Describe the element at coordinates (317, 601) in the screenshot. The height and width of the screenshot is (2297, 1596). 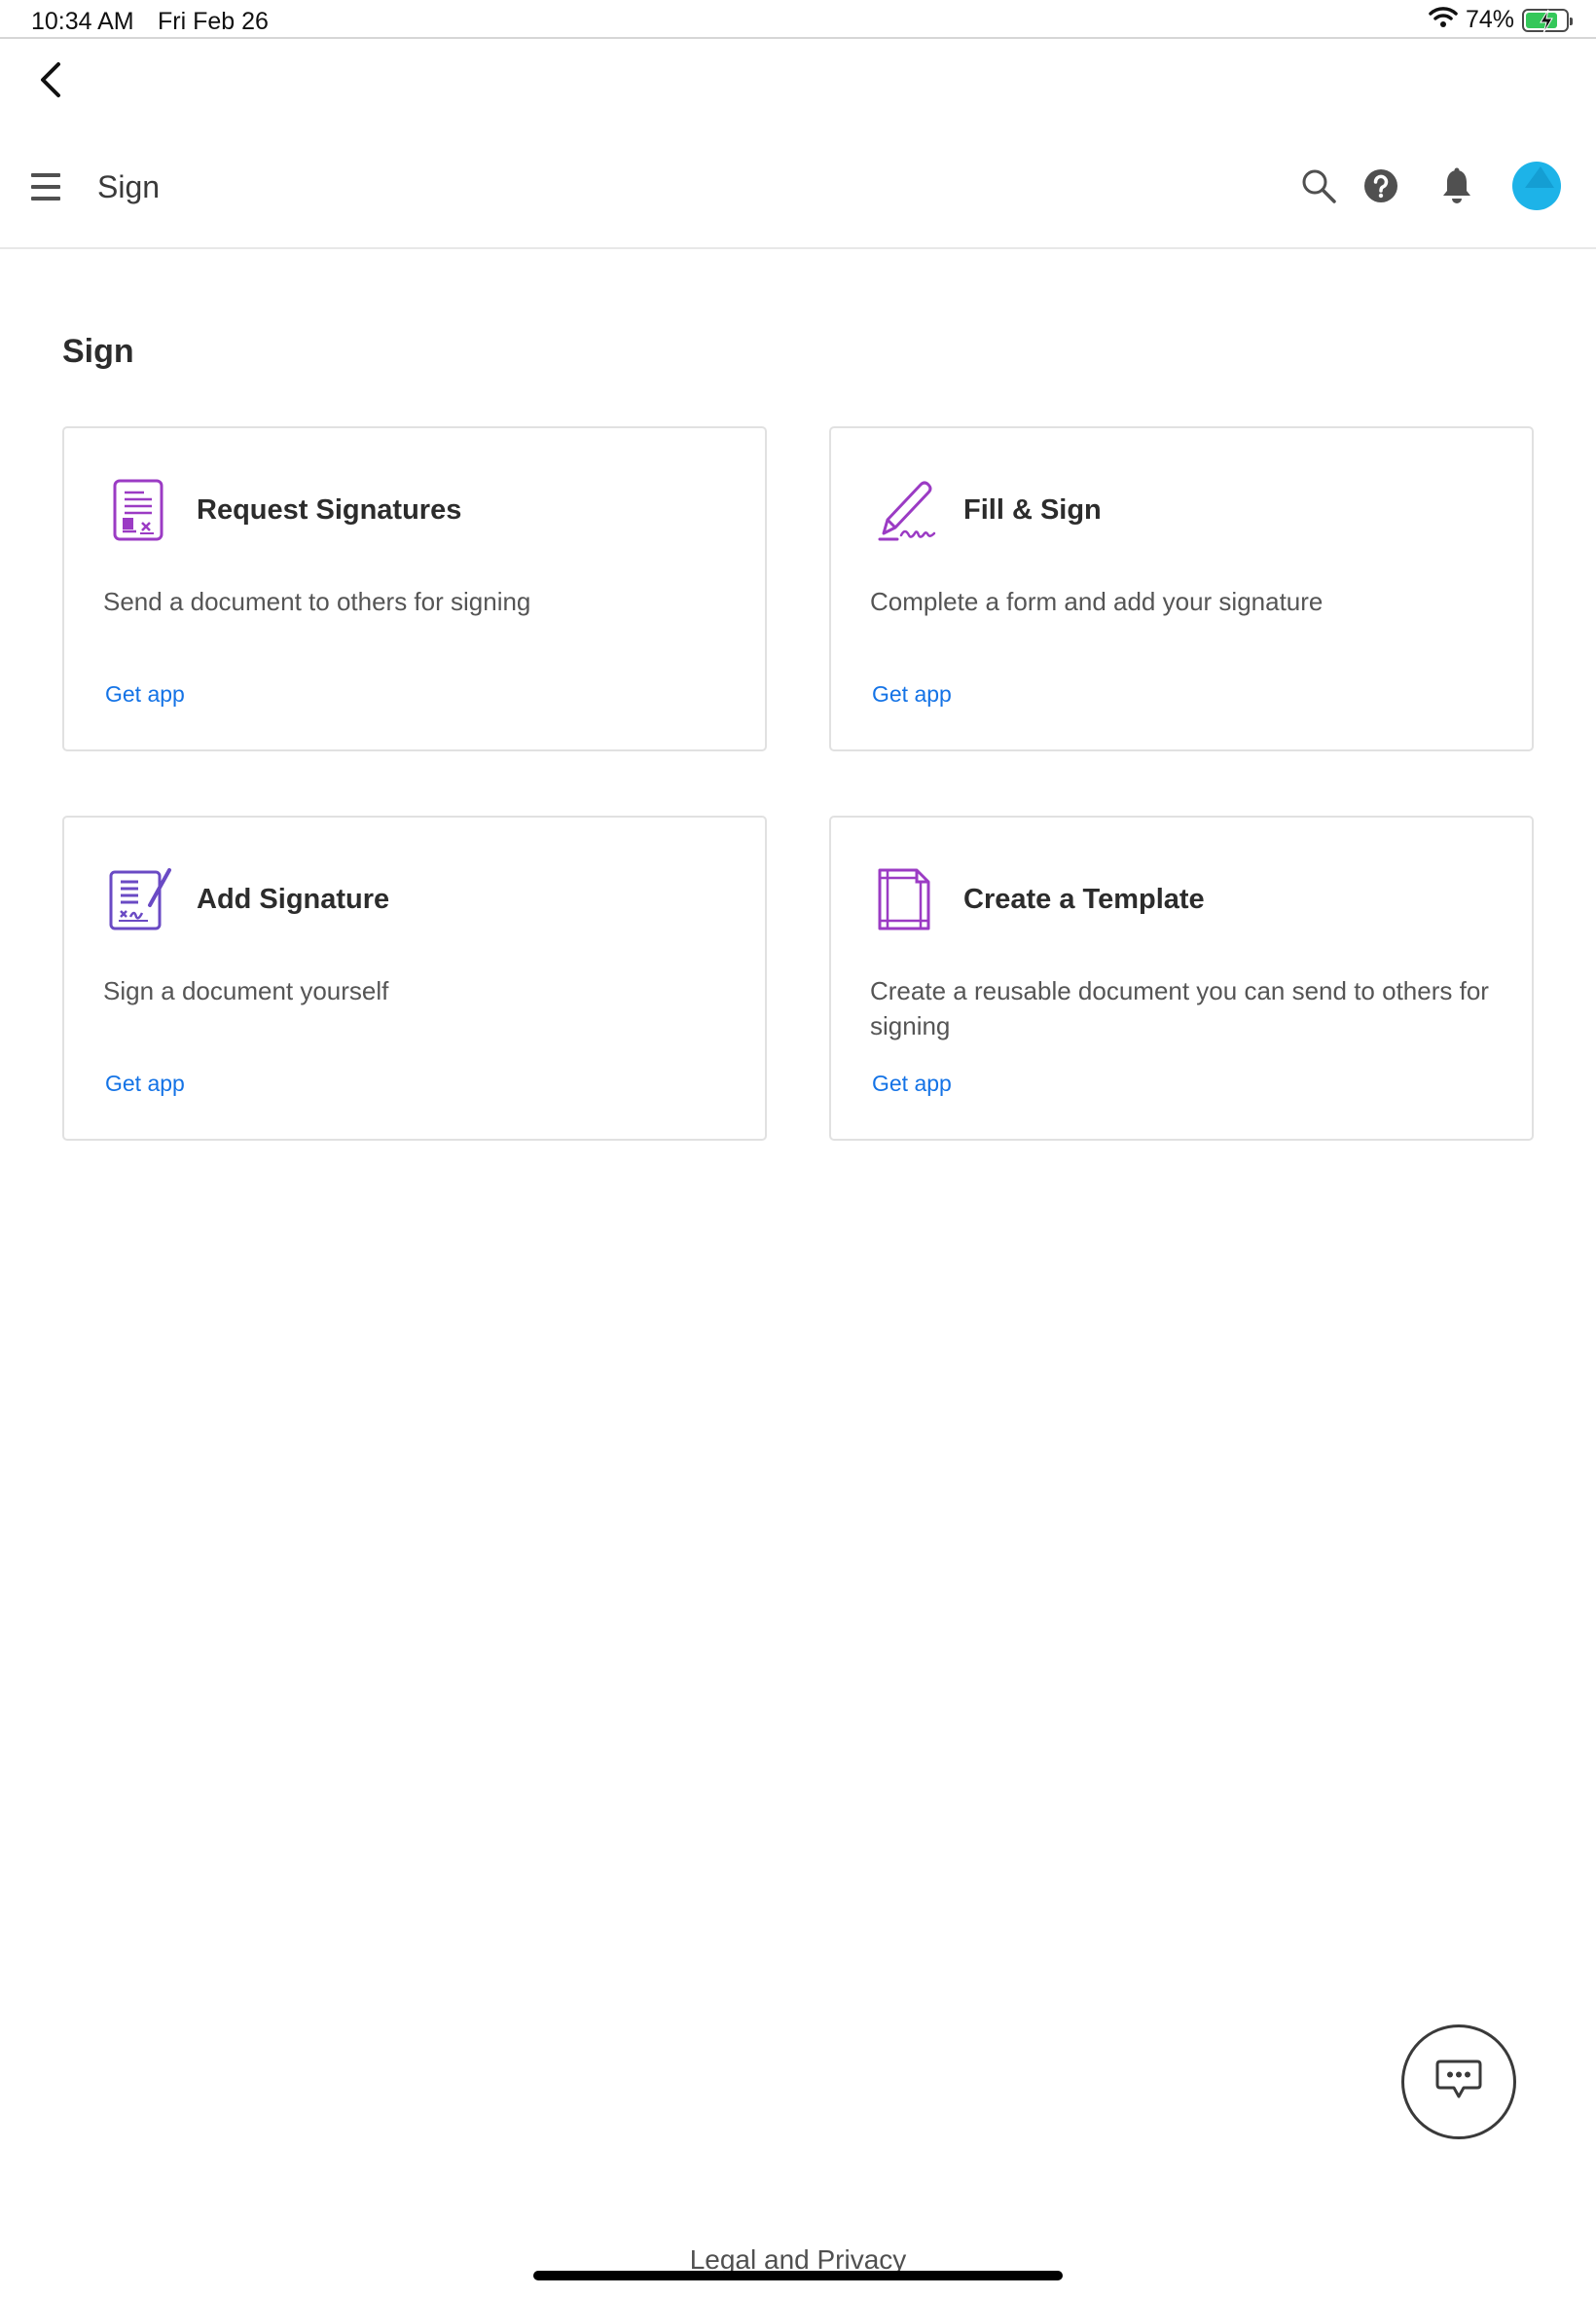
I see `card-description: Send a document to others for signing` at that location.